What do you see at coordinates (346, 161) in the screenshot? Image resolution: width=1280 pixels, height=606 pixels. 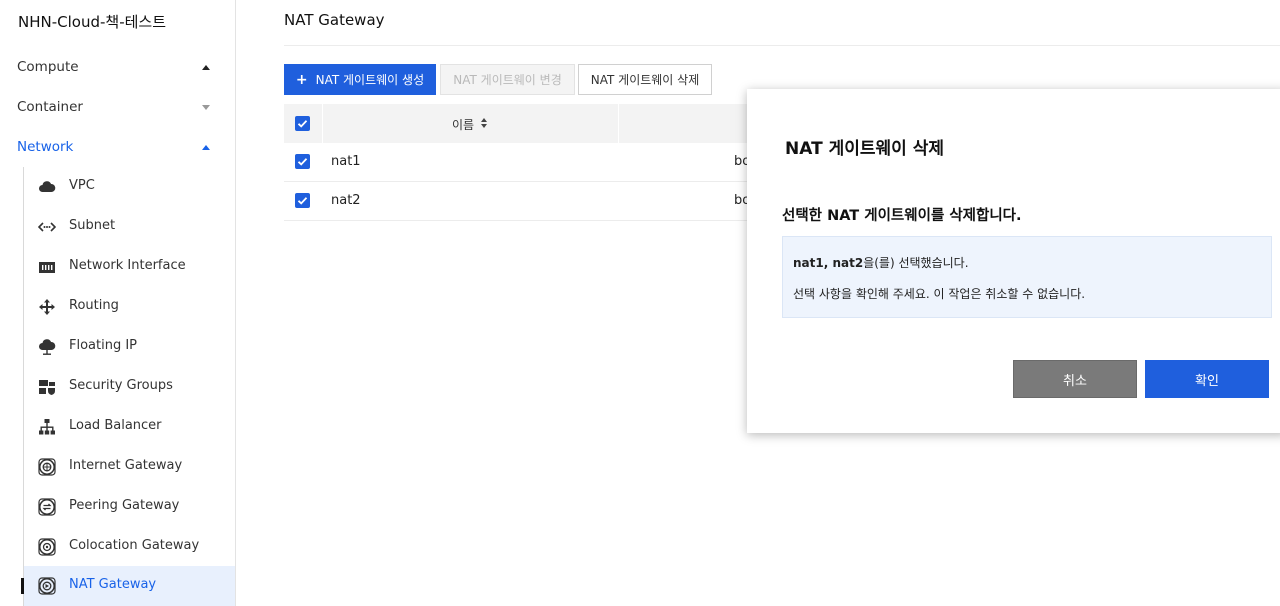 I see `row-name: nat1` at bounding box center [346, 161].